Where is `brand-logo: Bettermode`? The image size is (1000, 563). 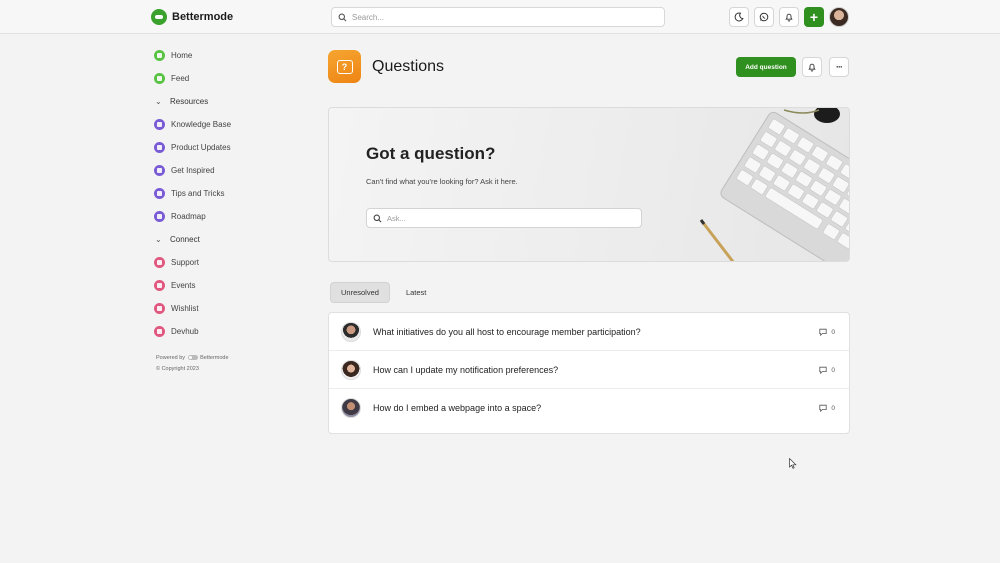
brand-logo: Bettermode is located at coordinates (192, 17).